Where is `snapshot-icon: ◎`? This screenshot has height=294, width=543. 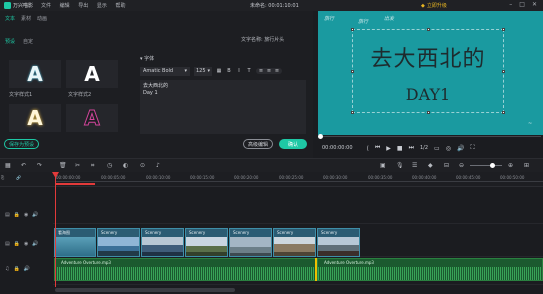 snapshot-icon: ◎ is located at coordinates (448, 148).